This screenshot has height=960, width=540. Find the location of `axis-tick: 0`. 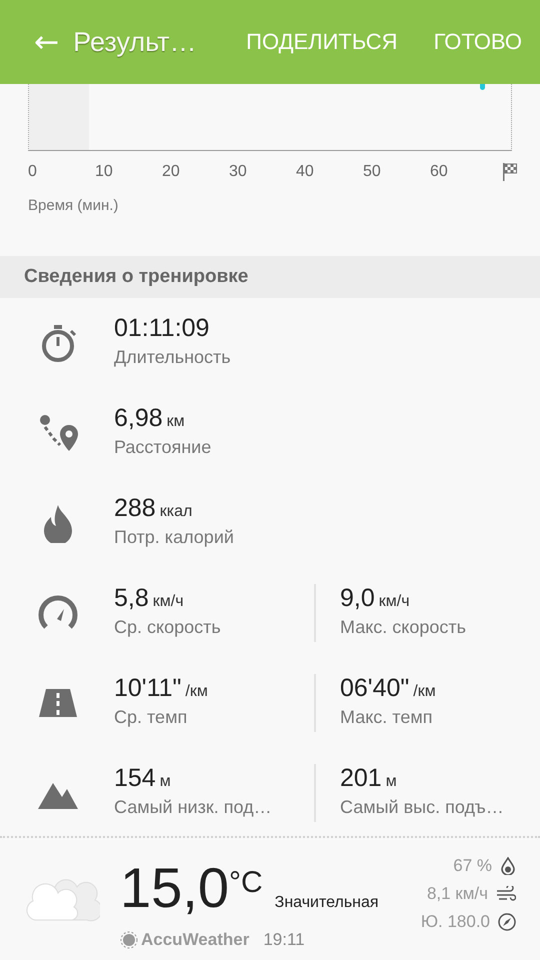

axis-tick: 0 is located at coordinates (33, 172).